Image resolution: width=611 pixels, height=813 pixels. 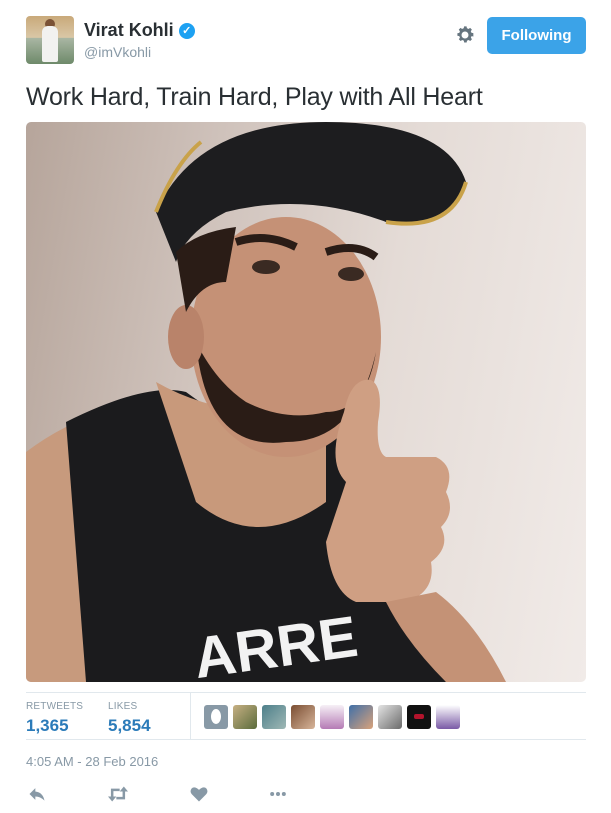 I want to click on name-row: Virat Kohli ✓, so click(x=139, y=30).